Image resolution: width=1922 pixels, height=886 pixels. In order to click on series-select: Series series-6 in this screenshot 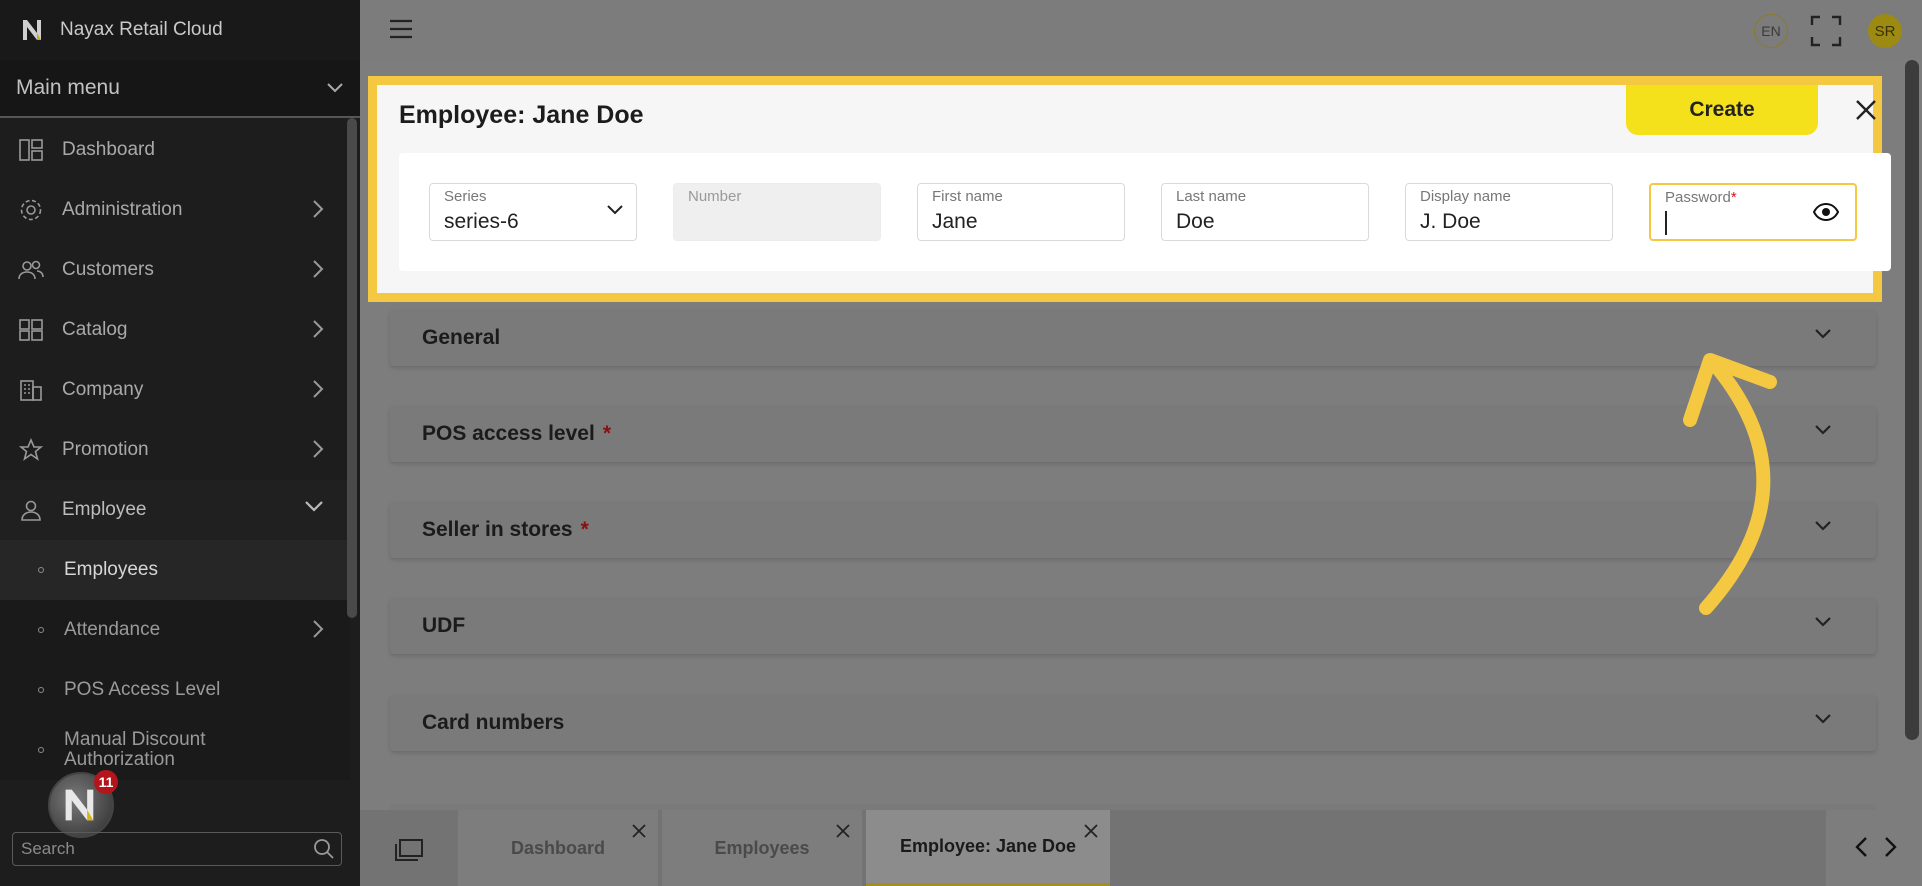, I will do `click(533, 212)`.